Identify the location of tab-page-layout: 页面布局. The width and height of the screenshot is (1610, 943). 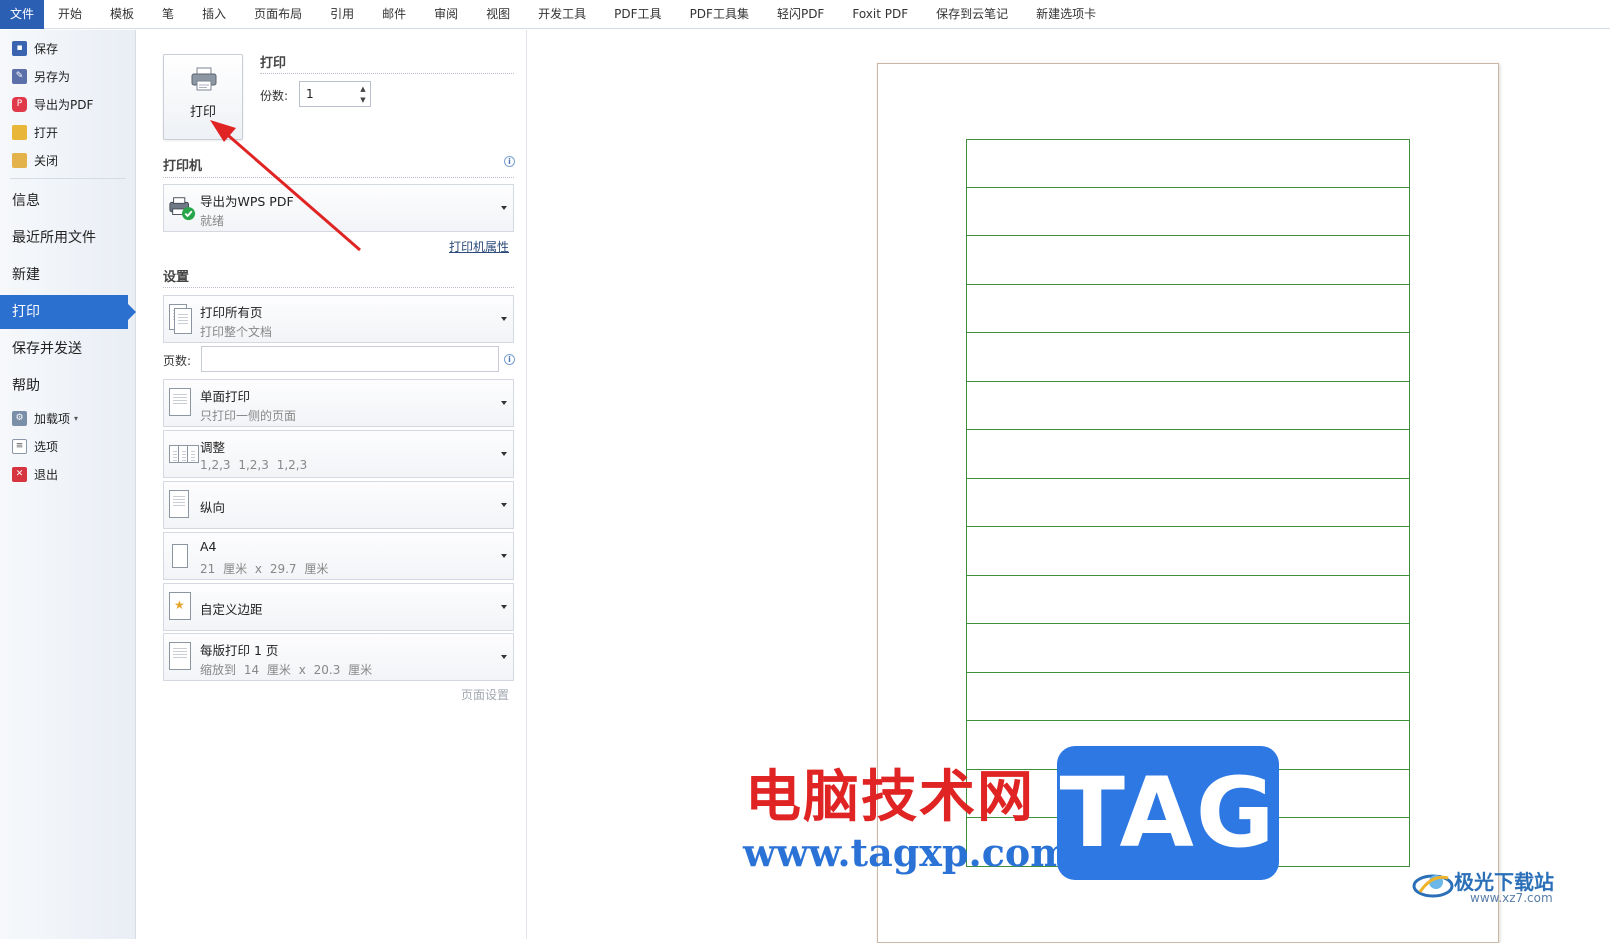
(278, 14).